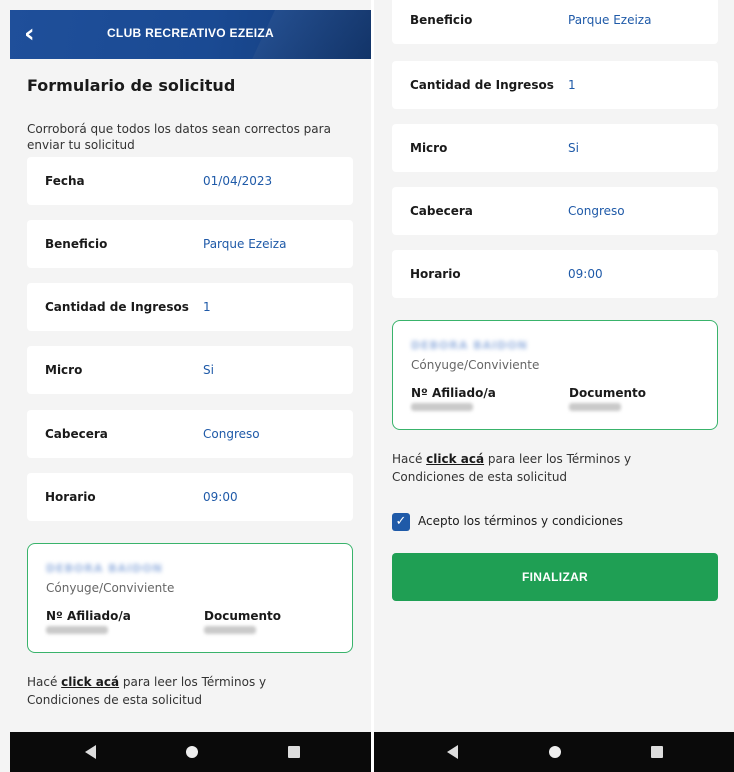 This screenshot has width=734, height=772. Describe the element at coordinates (401, 522) in the screenshot. I see `checkbox-checked-icon: ✓` at that location.